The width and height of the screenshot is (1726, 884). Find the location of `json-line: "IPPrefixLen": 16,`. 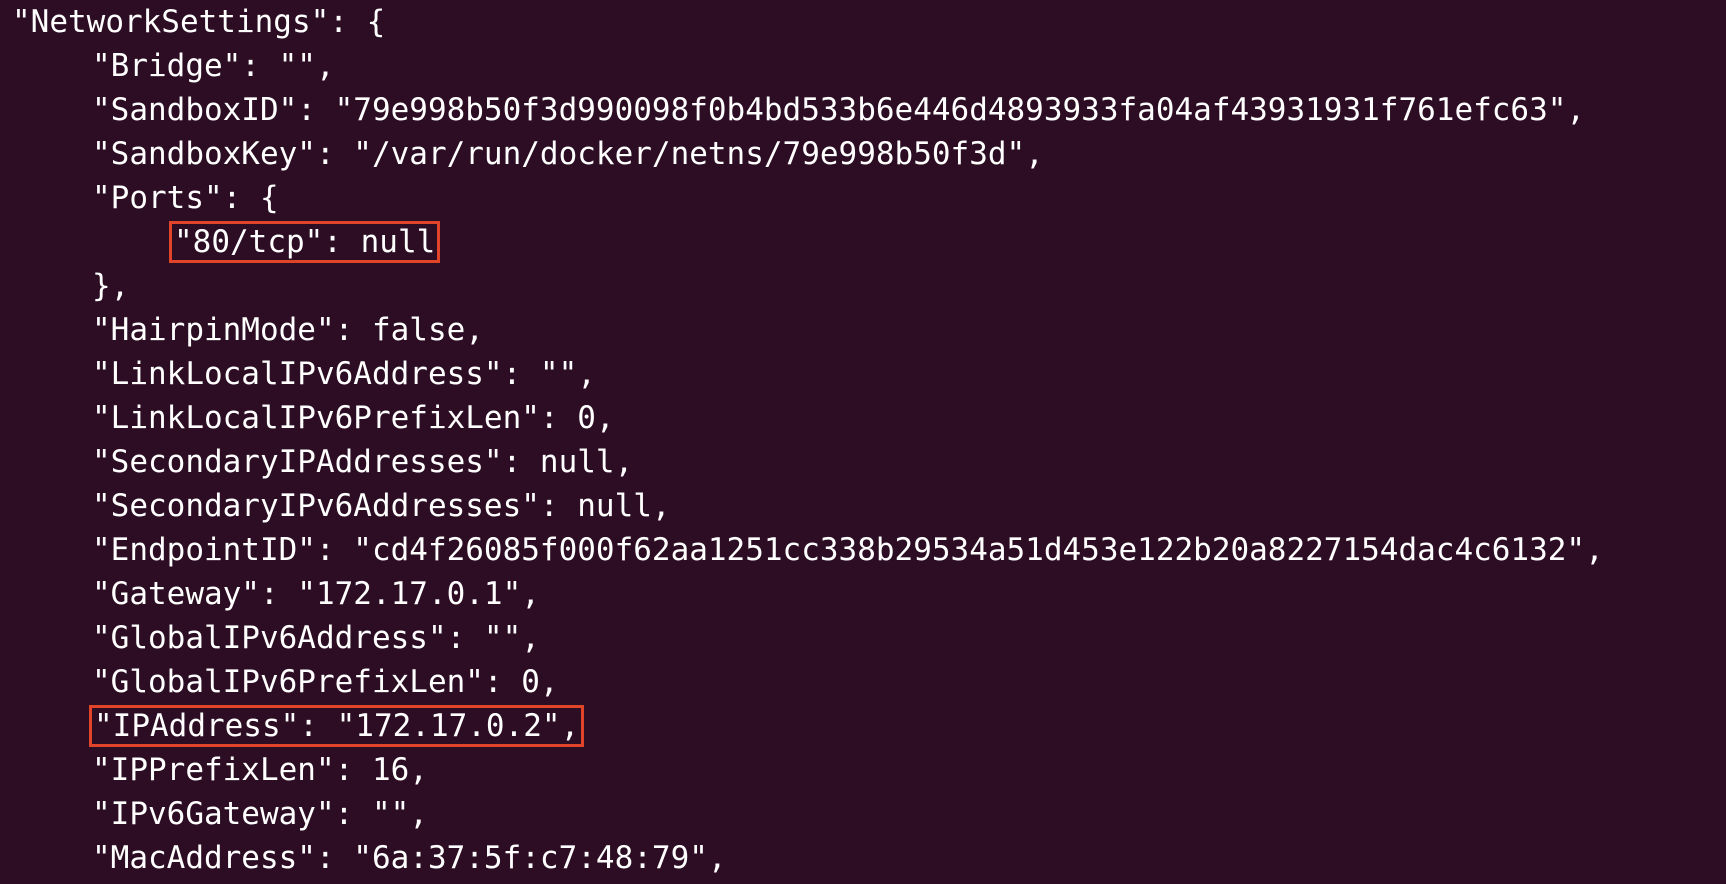

json-line: "IPPrefixLen": 16, is located at coordinates (863, 770).